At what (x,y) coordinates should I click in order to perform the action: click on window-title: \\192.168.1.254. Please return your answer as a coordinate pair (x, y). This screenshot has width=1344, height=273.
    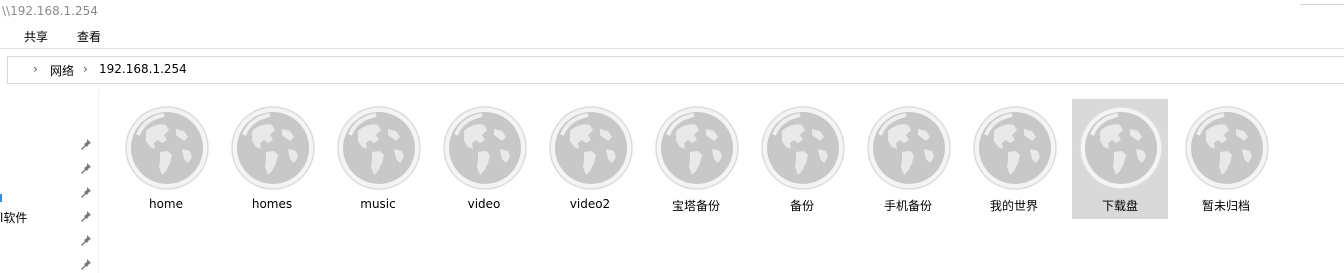
    Looking at the image, I should click on (50, 11).